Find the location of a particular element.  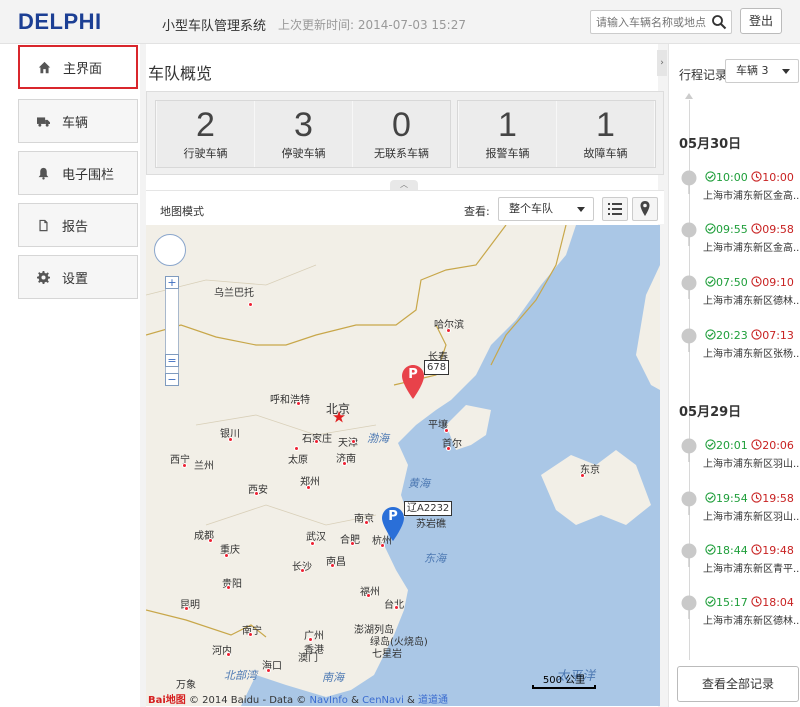

map-label: 兰州 is located at coordinates (204, 466).